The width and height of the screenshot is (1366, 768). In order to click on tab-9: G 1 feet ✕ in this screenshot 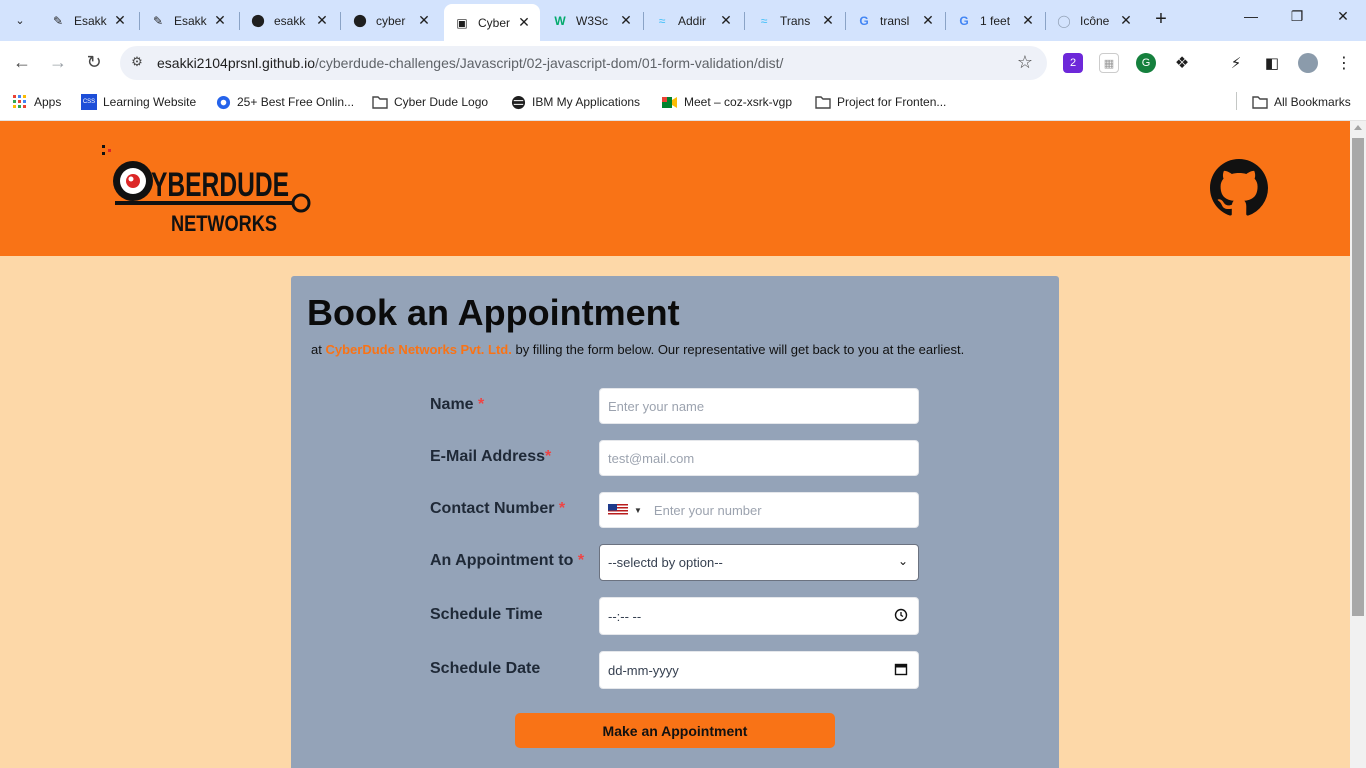, I will do `click(995, 20)`.